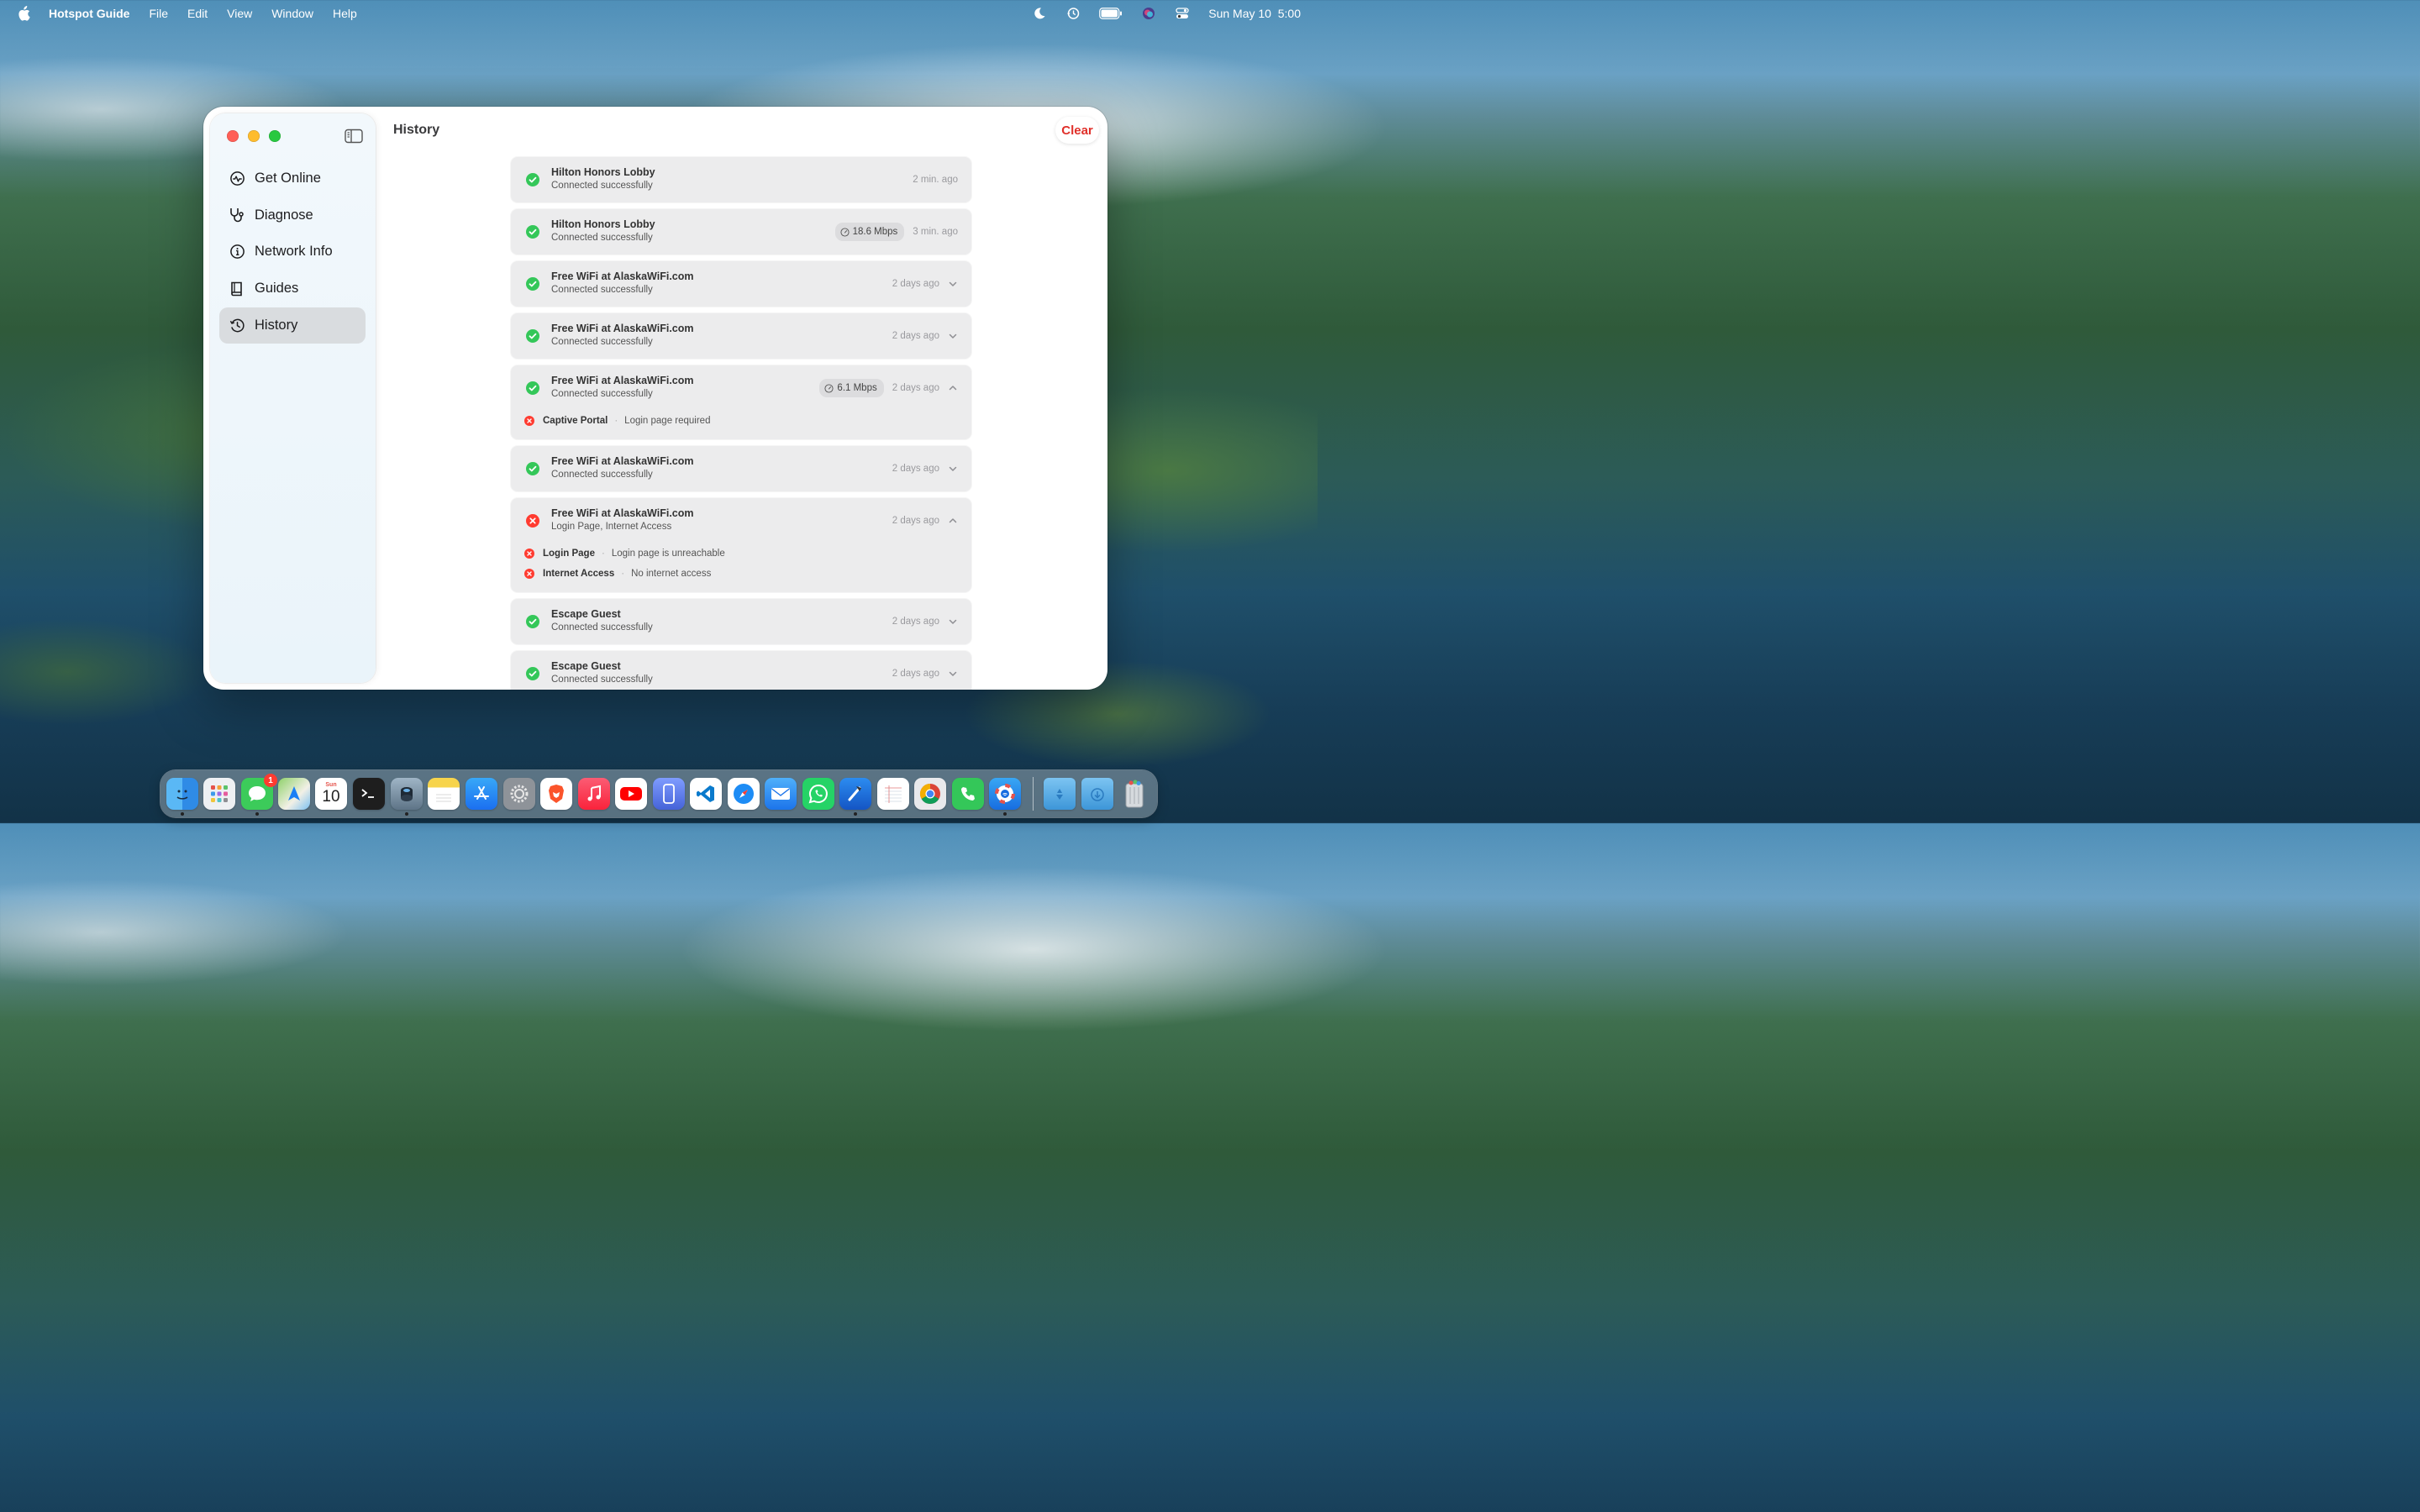  I want to click on hotspot-guide-app-icon, so click(1005, 794).